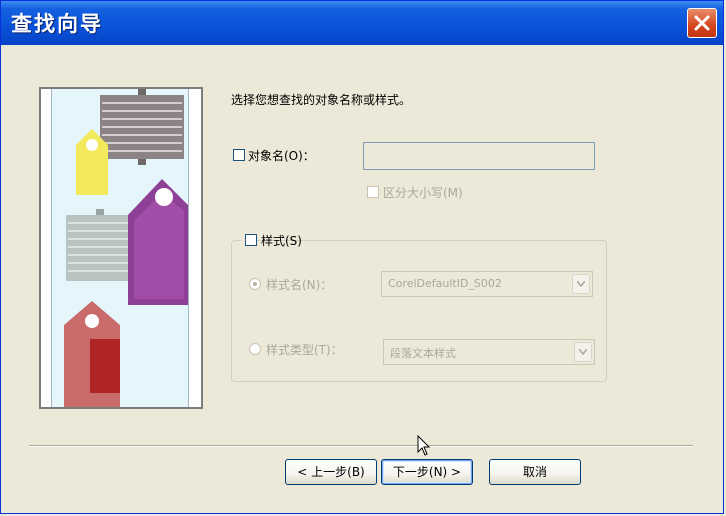 The width and height of the screenshot is (726, 516). I want to click on style-name-value: CorelDefaultID_S002, so click(445, 283).